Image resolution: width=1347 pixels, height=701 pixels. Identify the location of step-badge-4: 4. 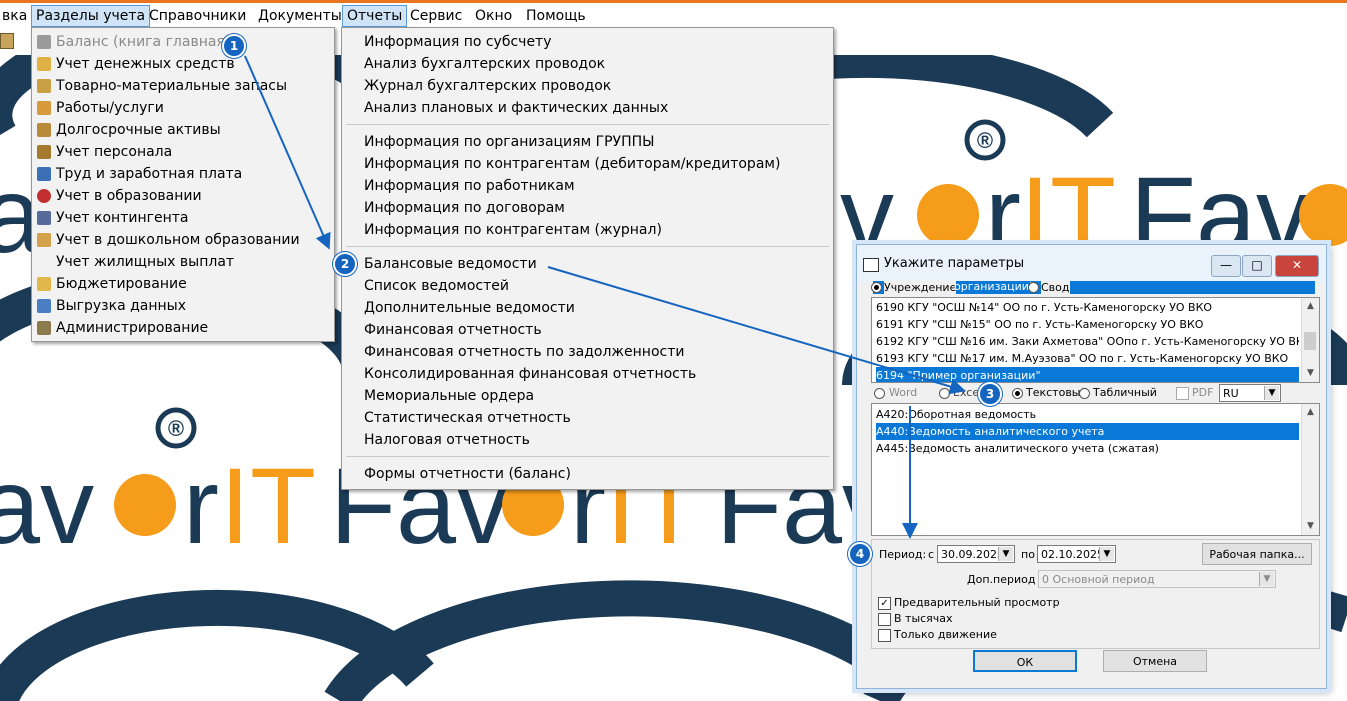
(860, 554).